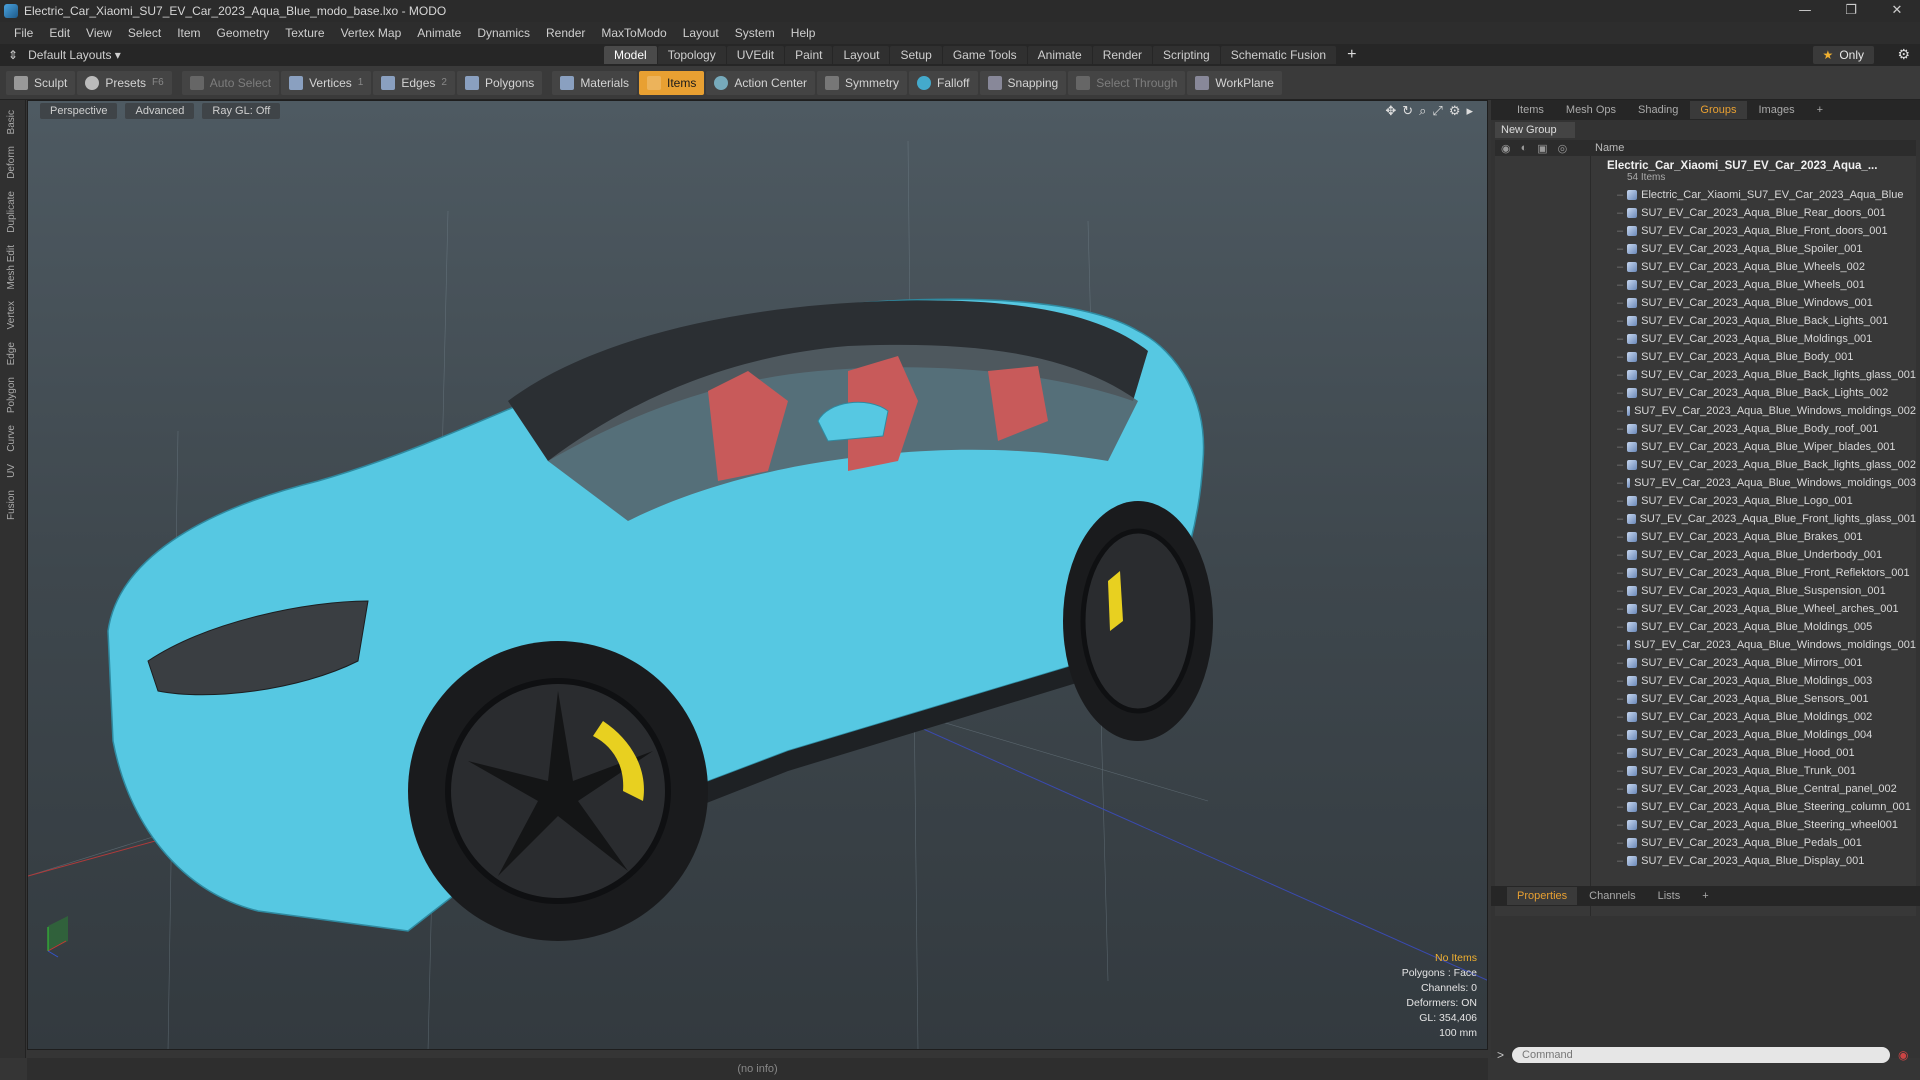 This screenshot has width=1920, height=1080. What do you see at coordinates (1469, 111) in the screenshot?
I see `viewport-menu-icon: ▸` at bounding box center [1469, 111].